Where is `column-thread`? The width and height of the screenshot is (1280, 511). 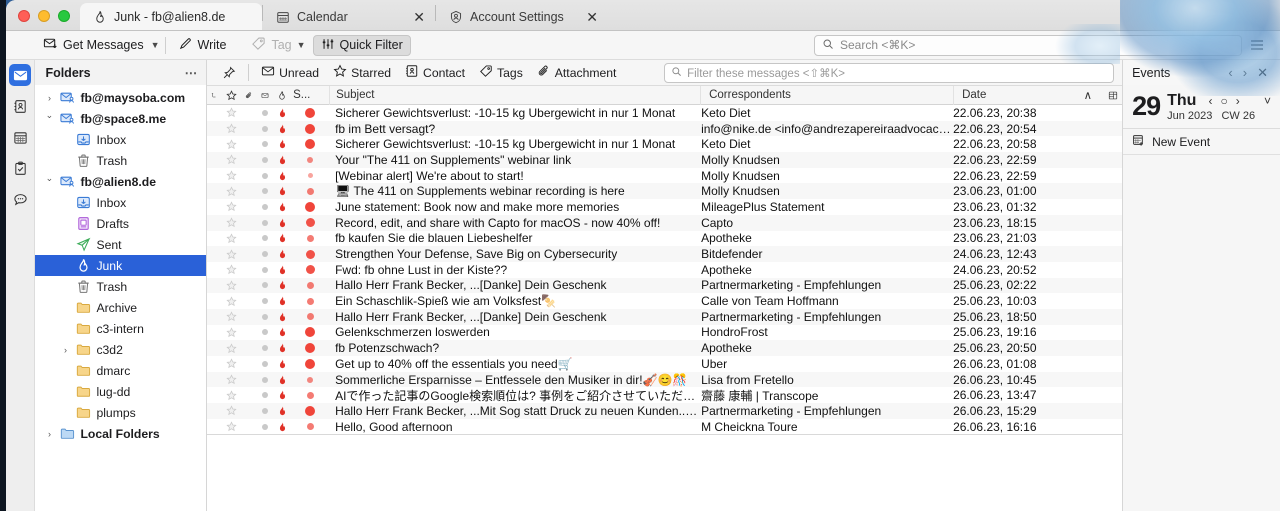 column-thread is located at coordinates (214, 95).